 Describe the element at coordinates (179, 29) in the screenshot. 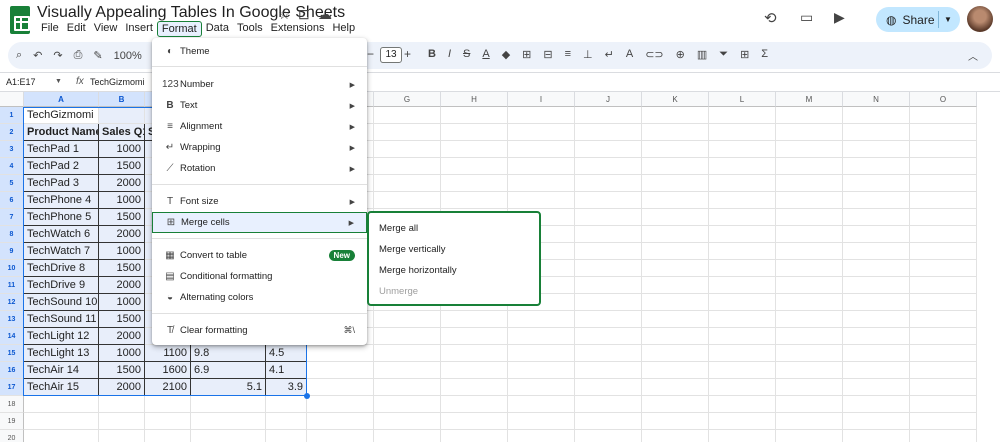

I see `menu-format: Format` at that location.